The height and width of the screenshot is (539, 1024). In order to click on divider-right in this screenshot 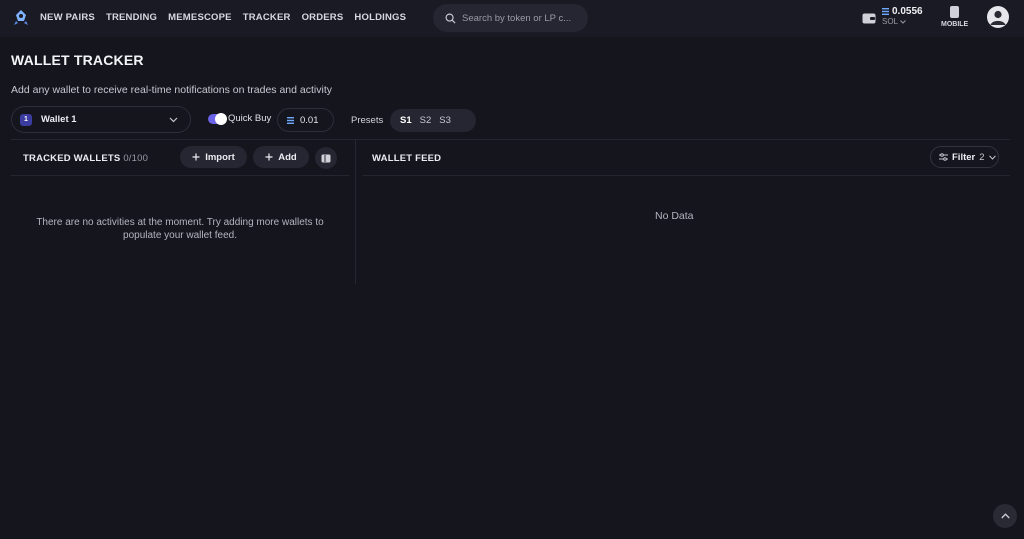, I will do `click(686, 175)`.